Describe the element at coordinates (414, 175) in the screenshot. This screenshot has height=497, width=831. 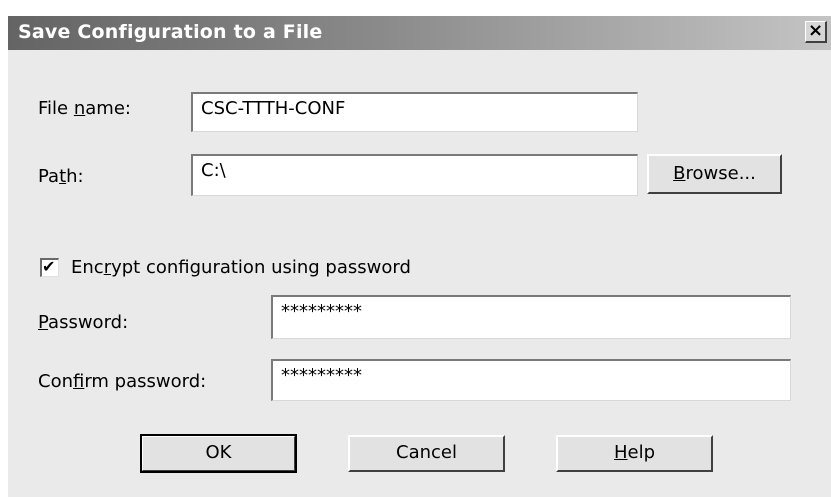
I see `path-input: C:\` at that location.